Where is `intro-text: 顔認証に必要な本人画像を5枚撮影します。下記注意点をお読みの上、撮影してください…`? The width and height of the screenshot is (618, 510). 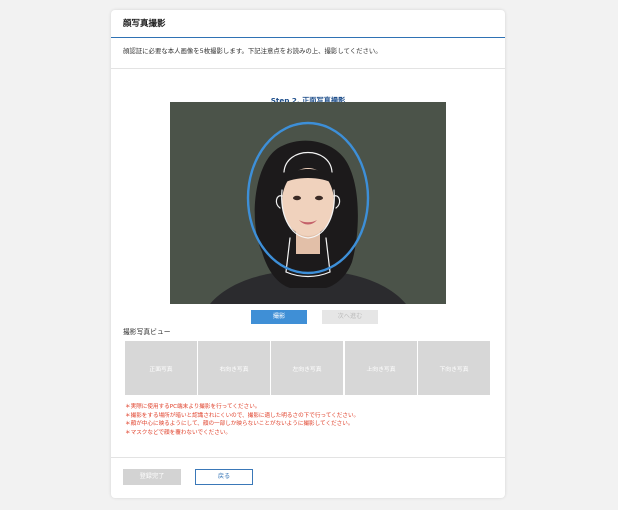 intro-text: 顔認証に必要な本人画像を5枚撮影します。下記注意点をお読みの上、撮影してください… is located at coordinates (252, 51).